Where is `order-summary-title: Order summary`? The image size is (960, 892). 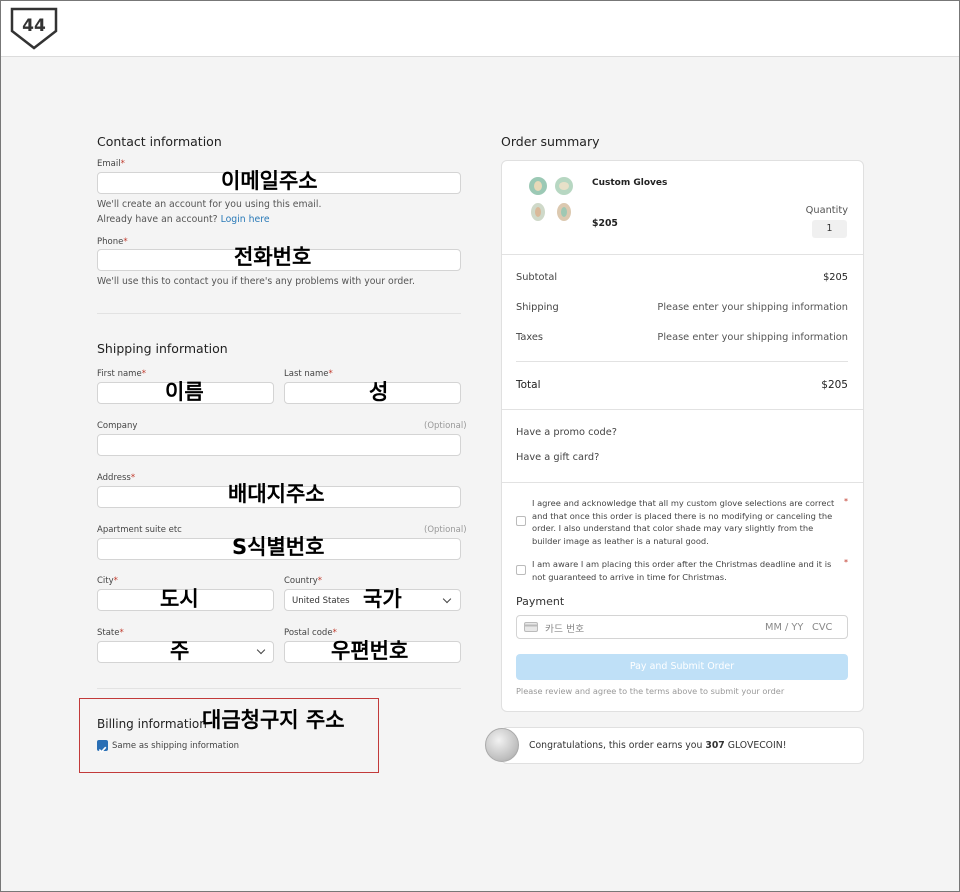
order-summary-title: Order summary is located at coordinates (550, 141).